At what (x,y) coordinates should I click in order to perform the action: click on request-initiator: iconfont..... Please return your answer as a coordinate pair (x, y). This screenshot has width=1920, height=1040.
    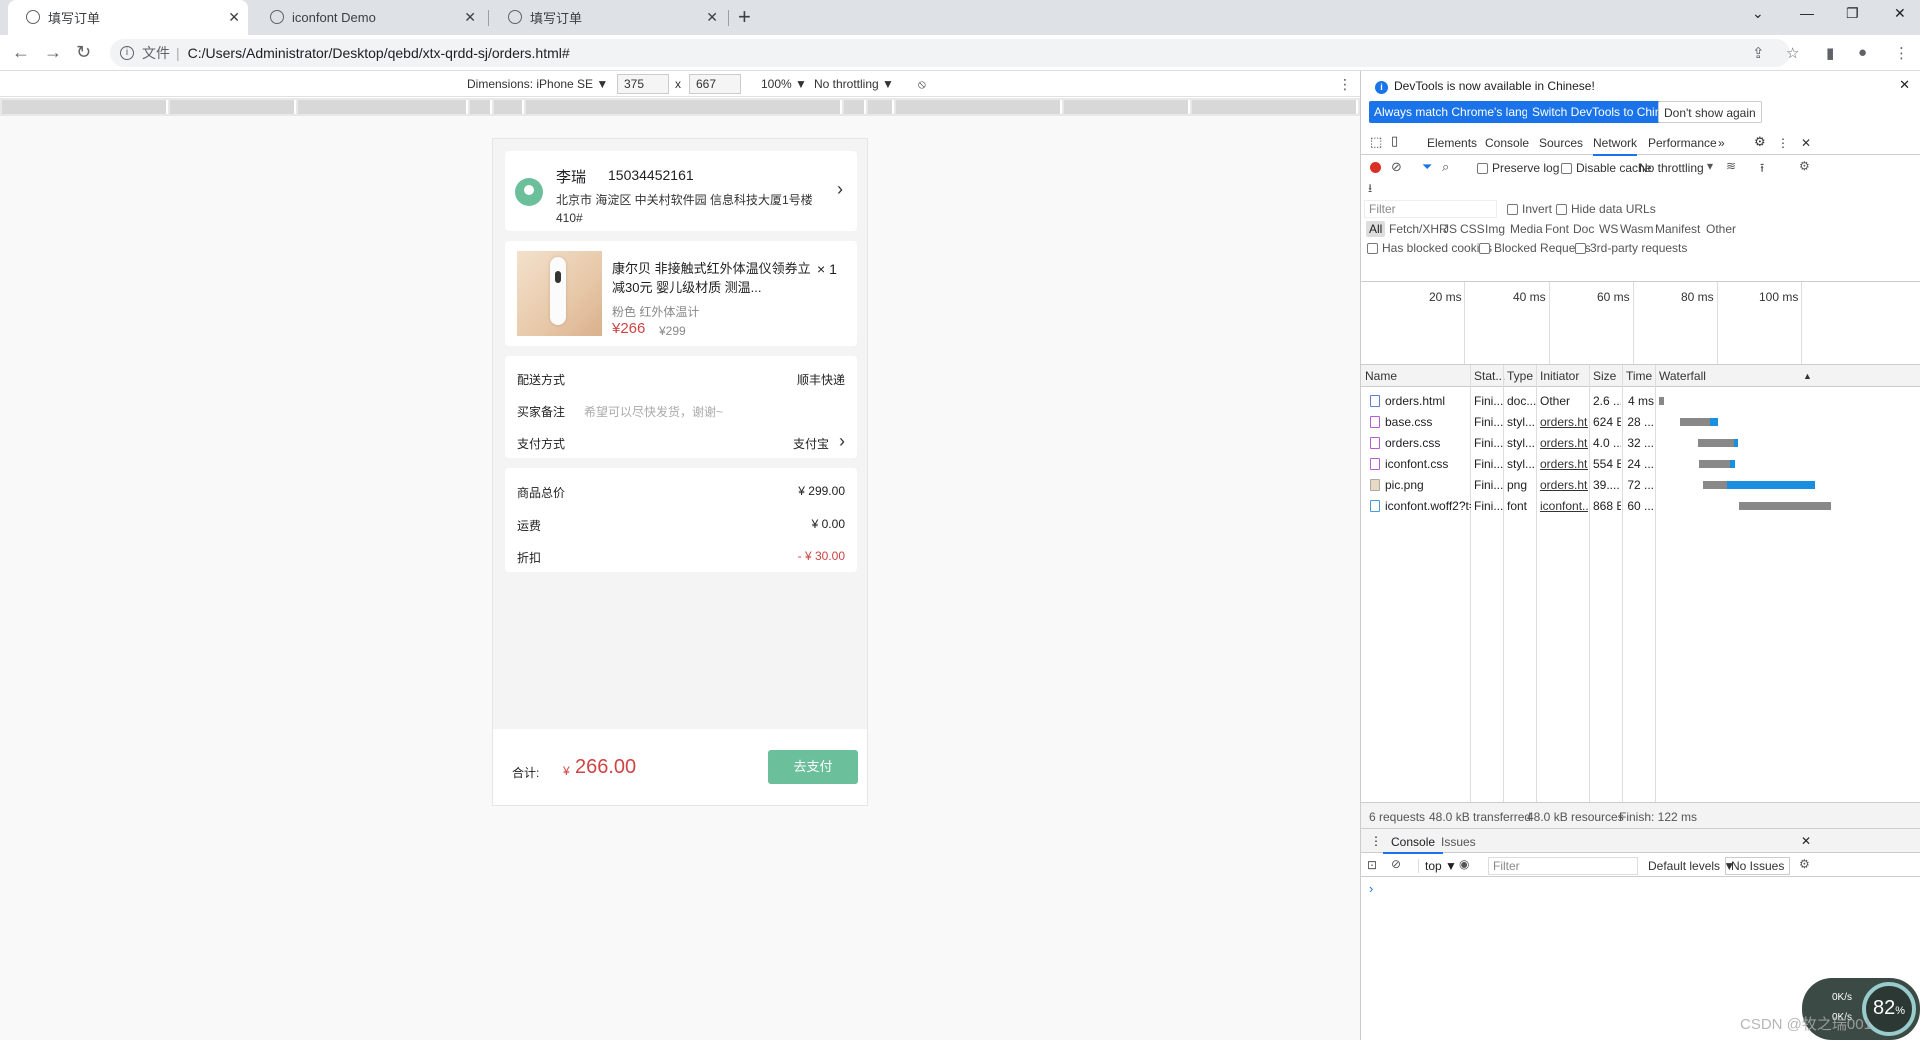
    Looking at the image, I should click on (1564, 506).